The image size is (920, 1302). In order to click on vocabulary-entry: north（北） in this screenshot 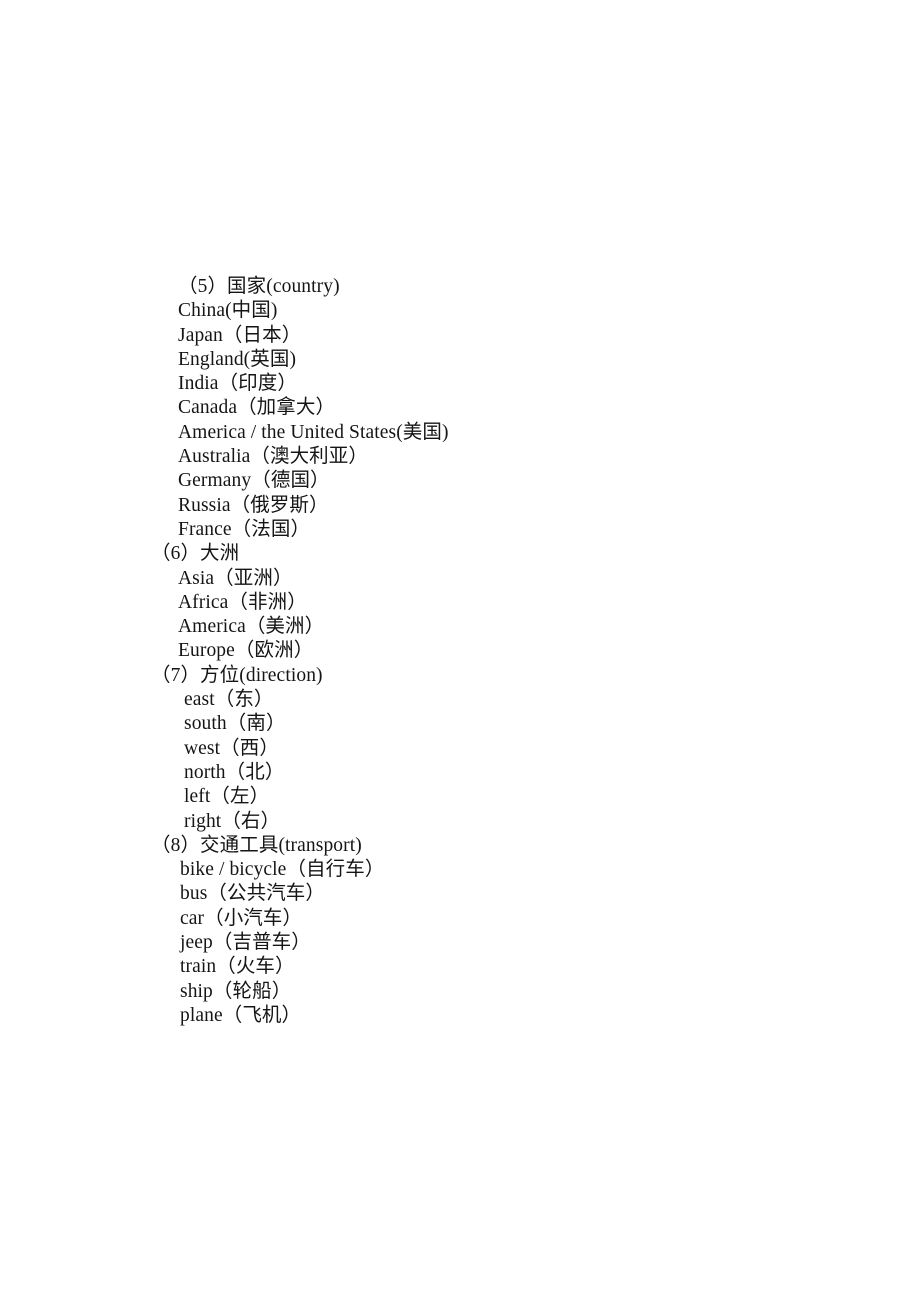, I will do `click(234, 772)`.